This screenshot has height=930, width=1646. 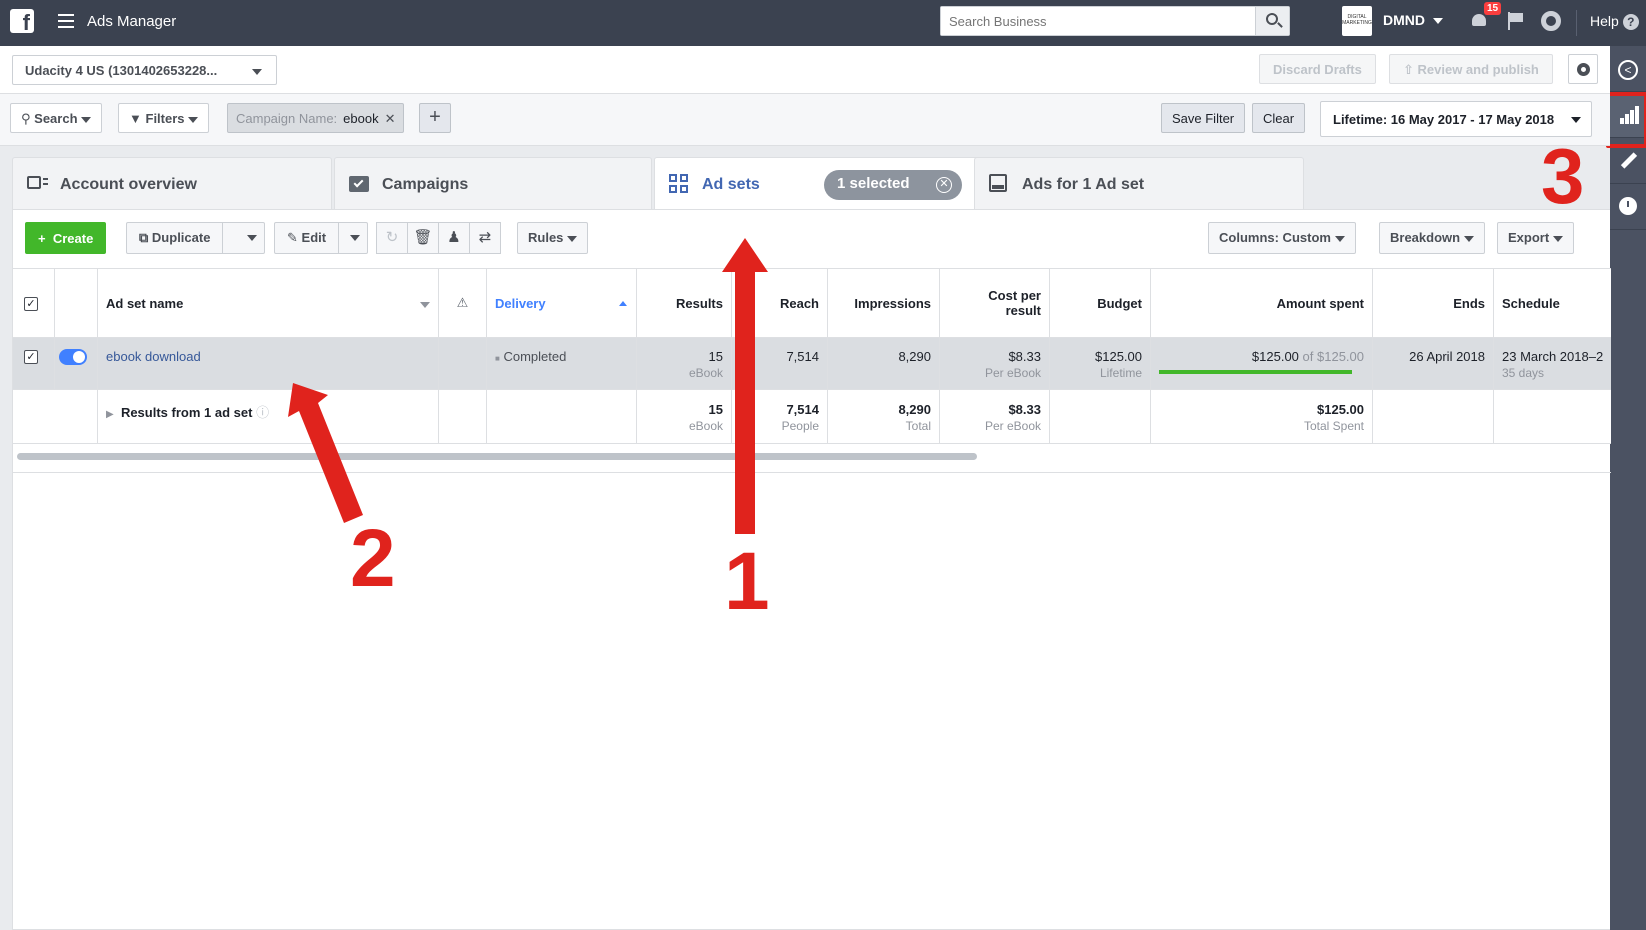 I want to click on annotation-number-1: 1, so click(x=747, y=581).